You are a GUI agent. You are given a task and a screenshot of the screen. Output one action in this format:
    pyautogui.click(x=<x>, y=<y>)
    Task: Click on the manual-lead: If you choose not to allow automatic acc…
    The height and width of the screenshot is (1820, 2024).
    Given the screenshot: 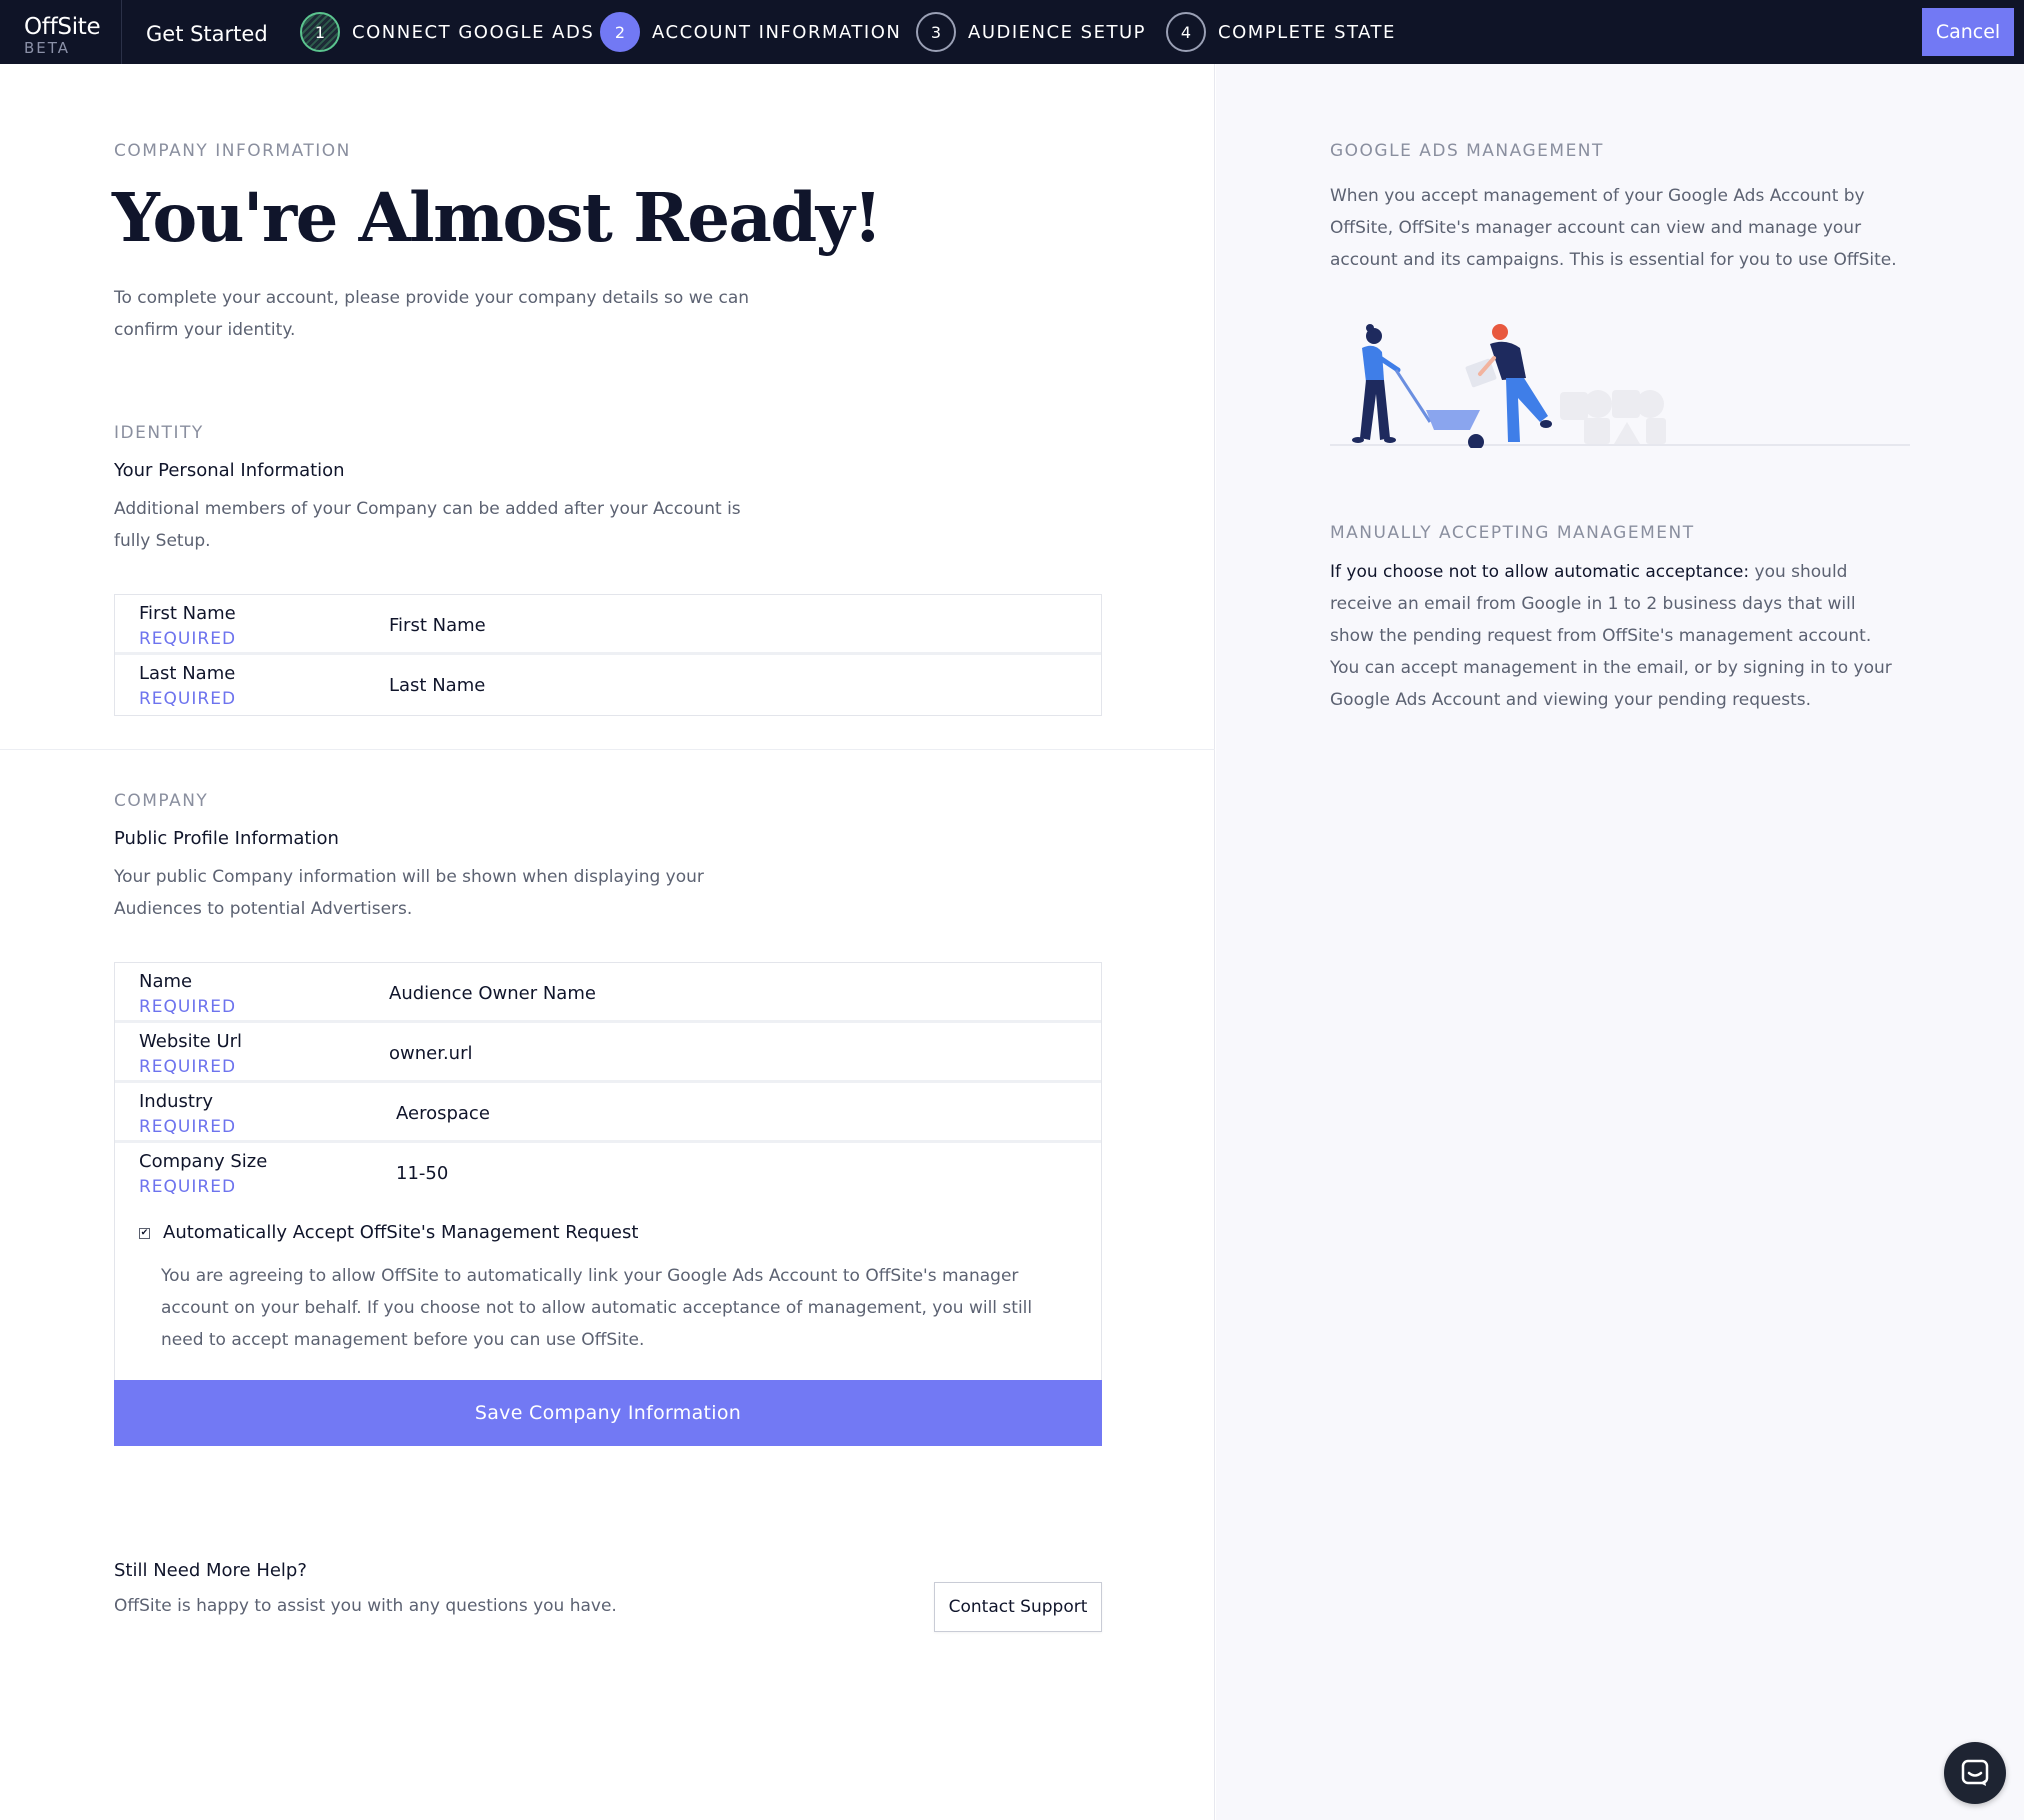 What is the action you would take?
    pyautogui.click(x=1540, y=572)
    